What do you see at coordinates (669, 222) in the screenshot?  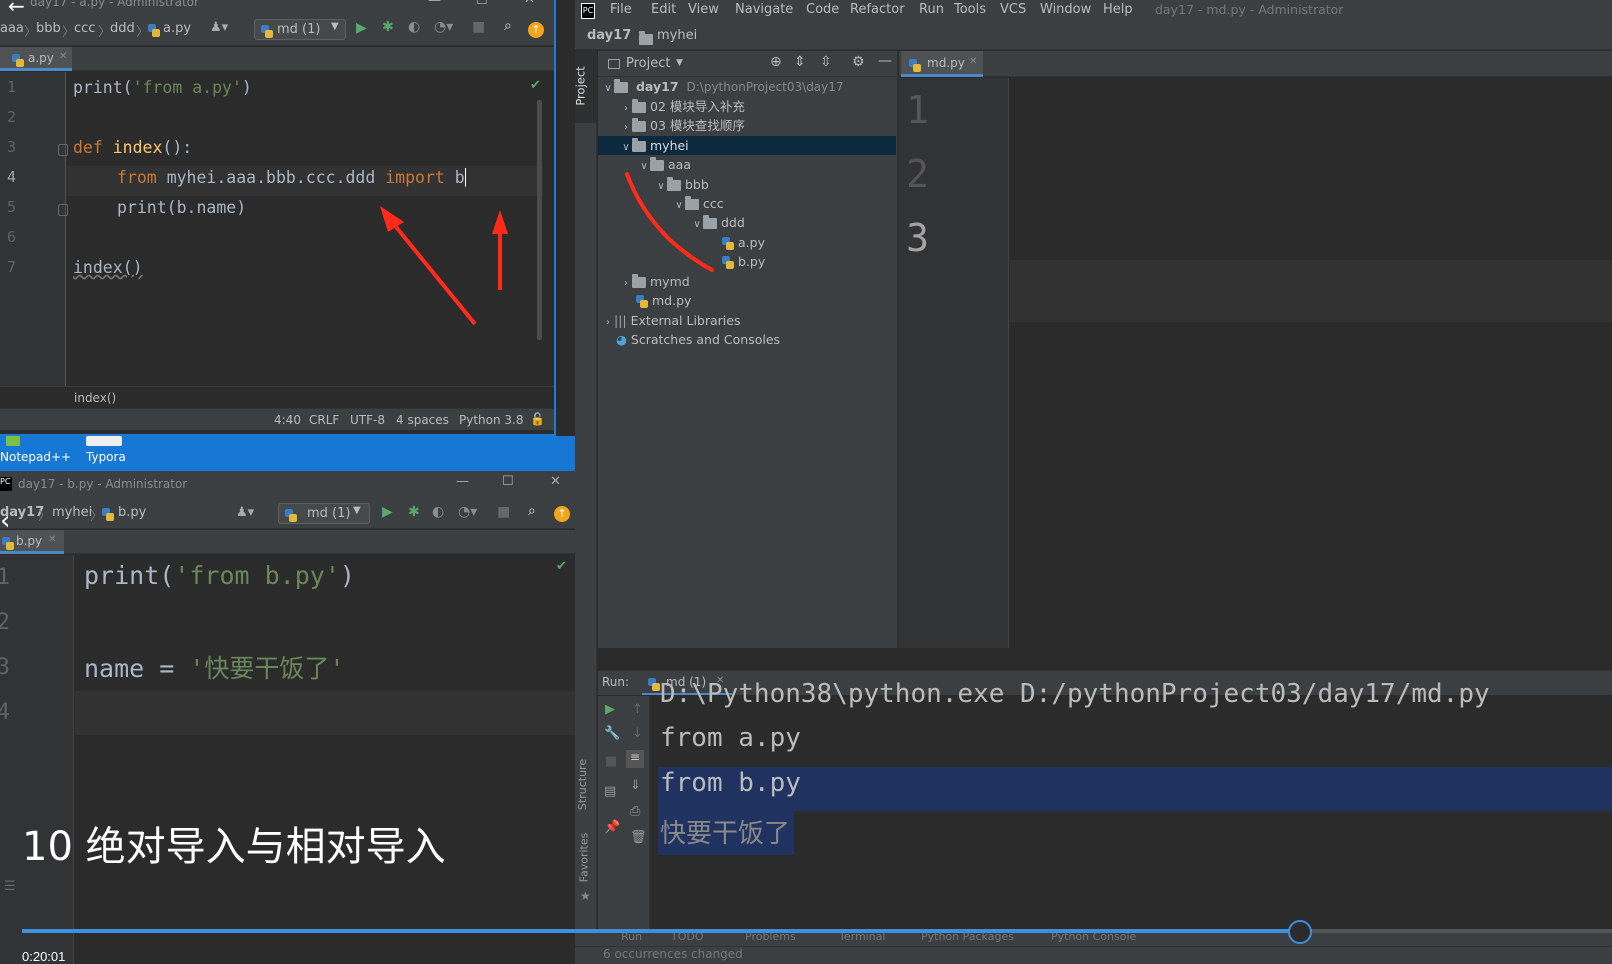 I see `annotation-curve` at bounding box center [669, 222].